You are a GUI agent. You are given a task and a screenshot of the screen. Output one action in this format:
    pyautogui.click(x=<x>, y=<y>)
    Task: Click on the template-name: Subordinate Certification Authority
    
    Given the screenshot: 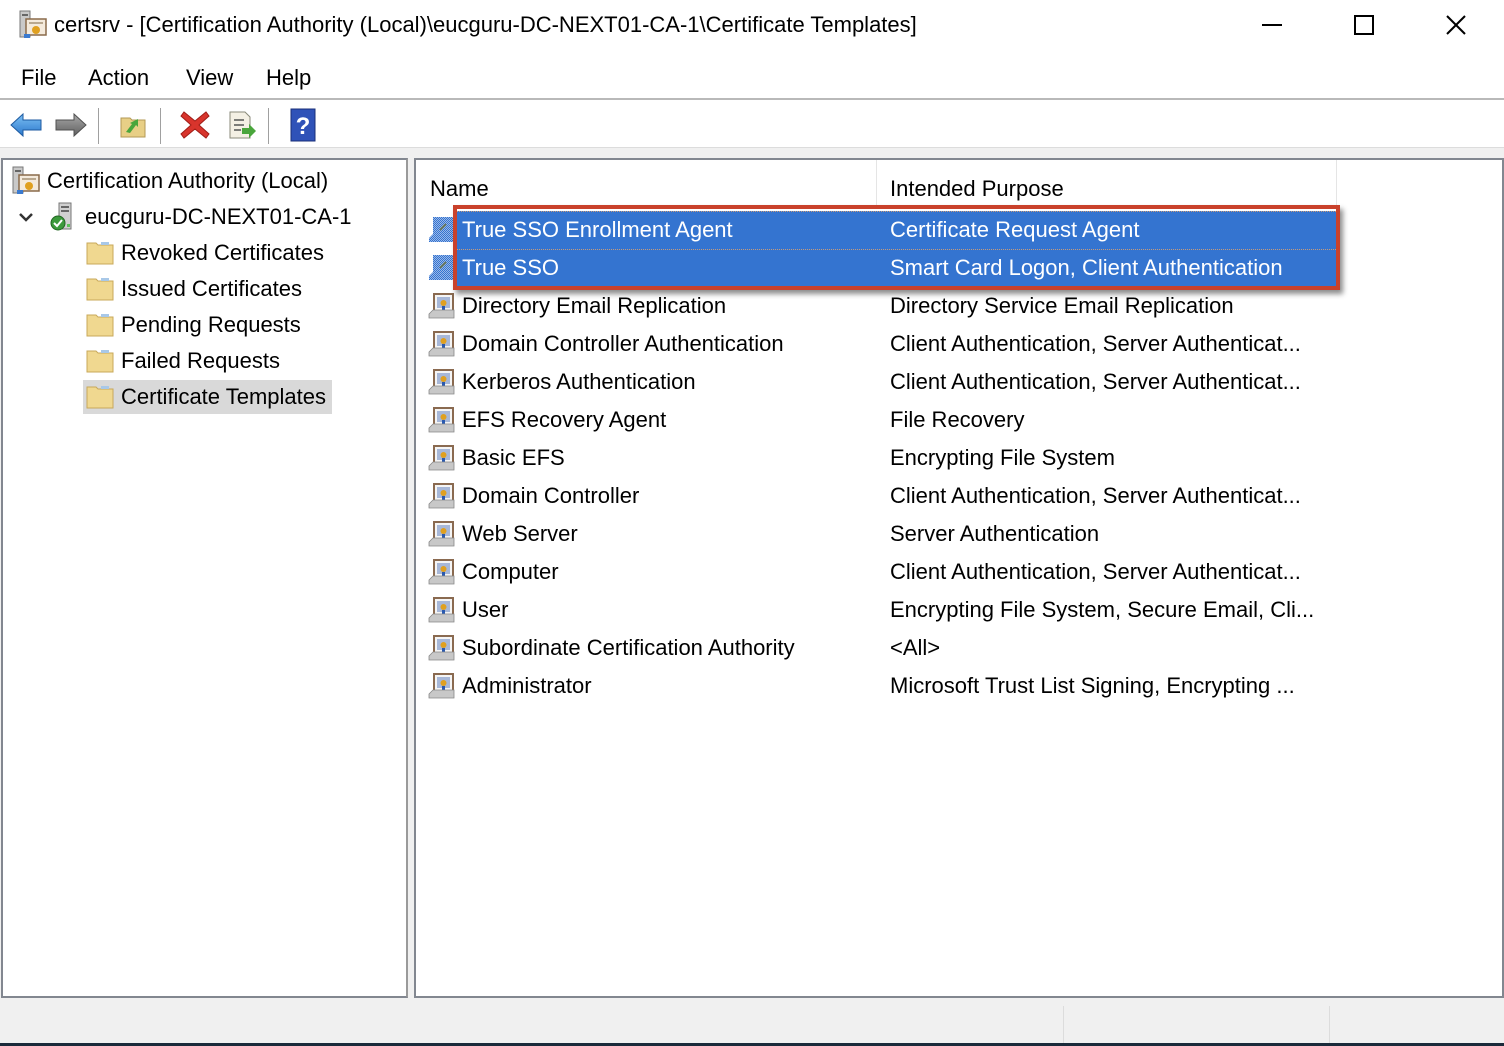 What is the action you would take?
    pyautogui.click(x=628, y=647)
    